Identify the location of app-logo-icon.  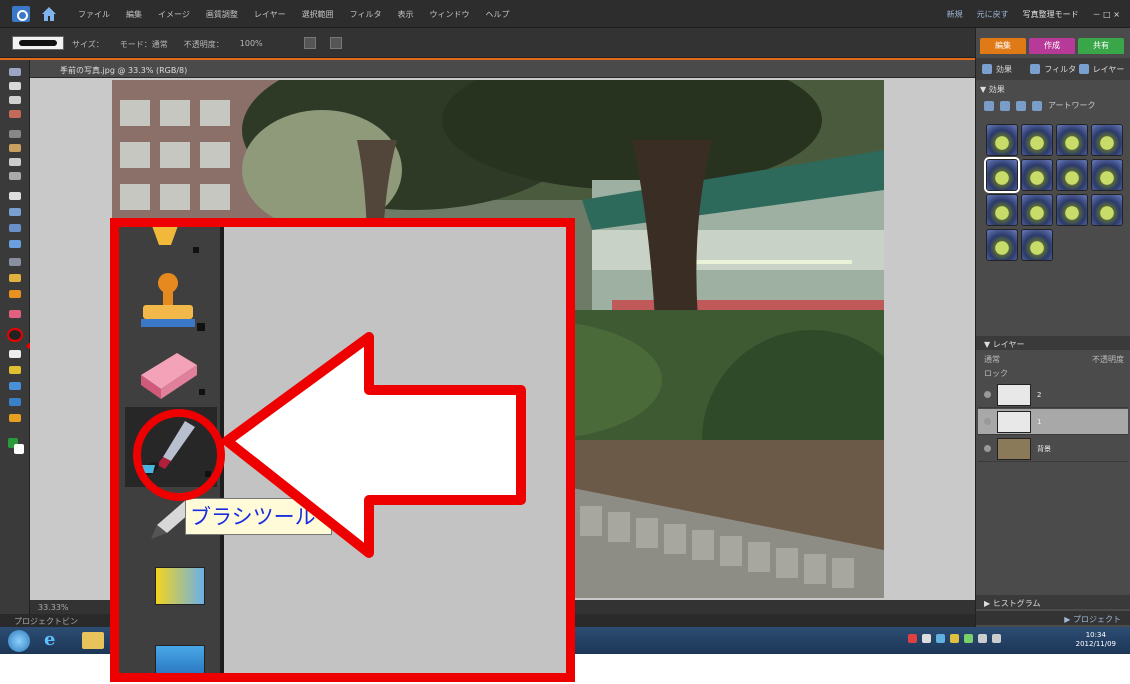
(21, 14).